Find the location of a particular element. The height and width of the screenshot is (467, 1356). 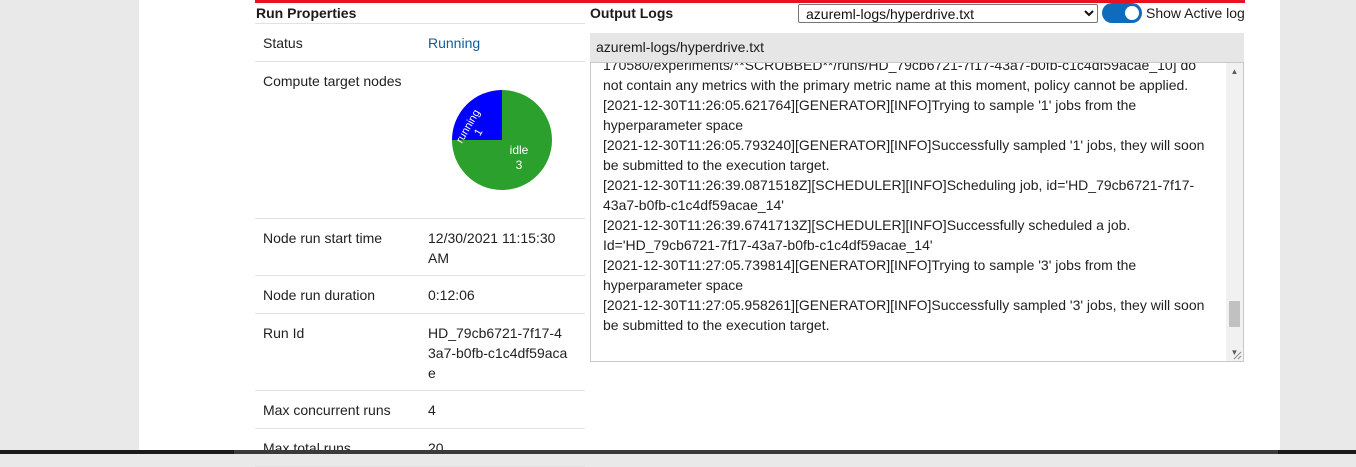

property-label: Node run start time is located at coordinates (323, 238).